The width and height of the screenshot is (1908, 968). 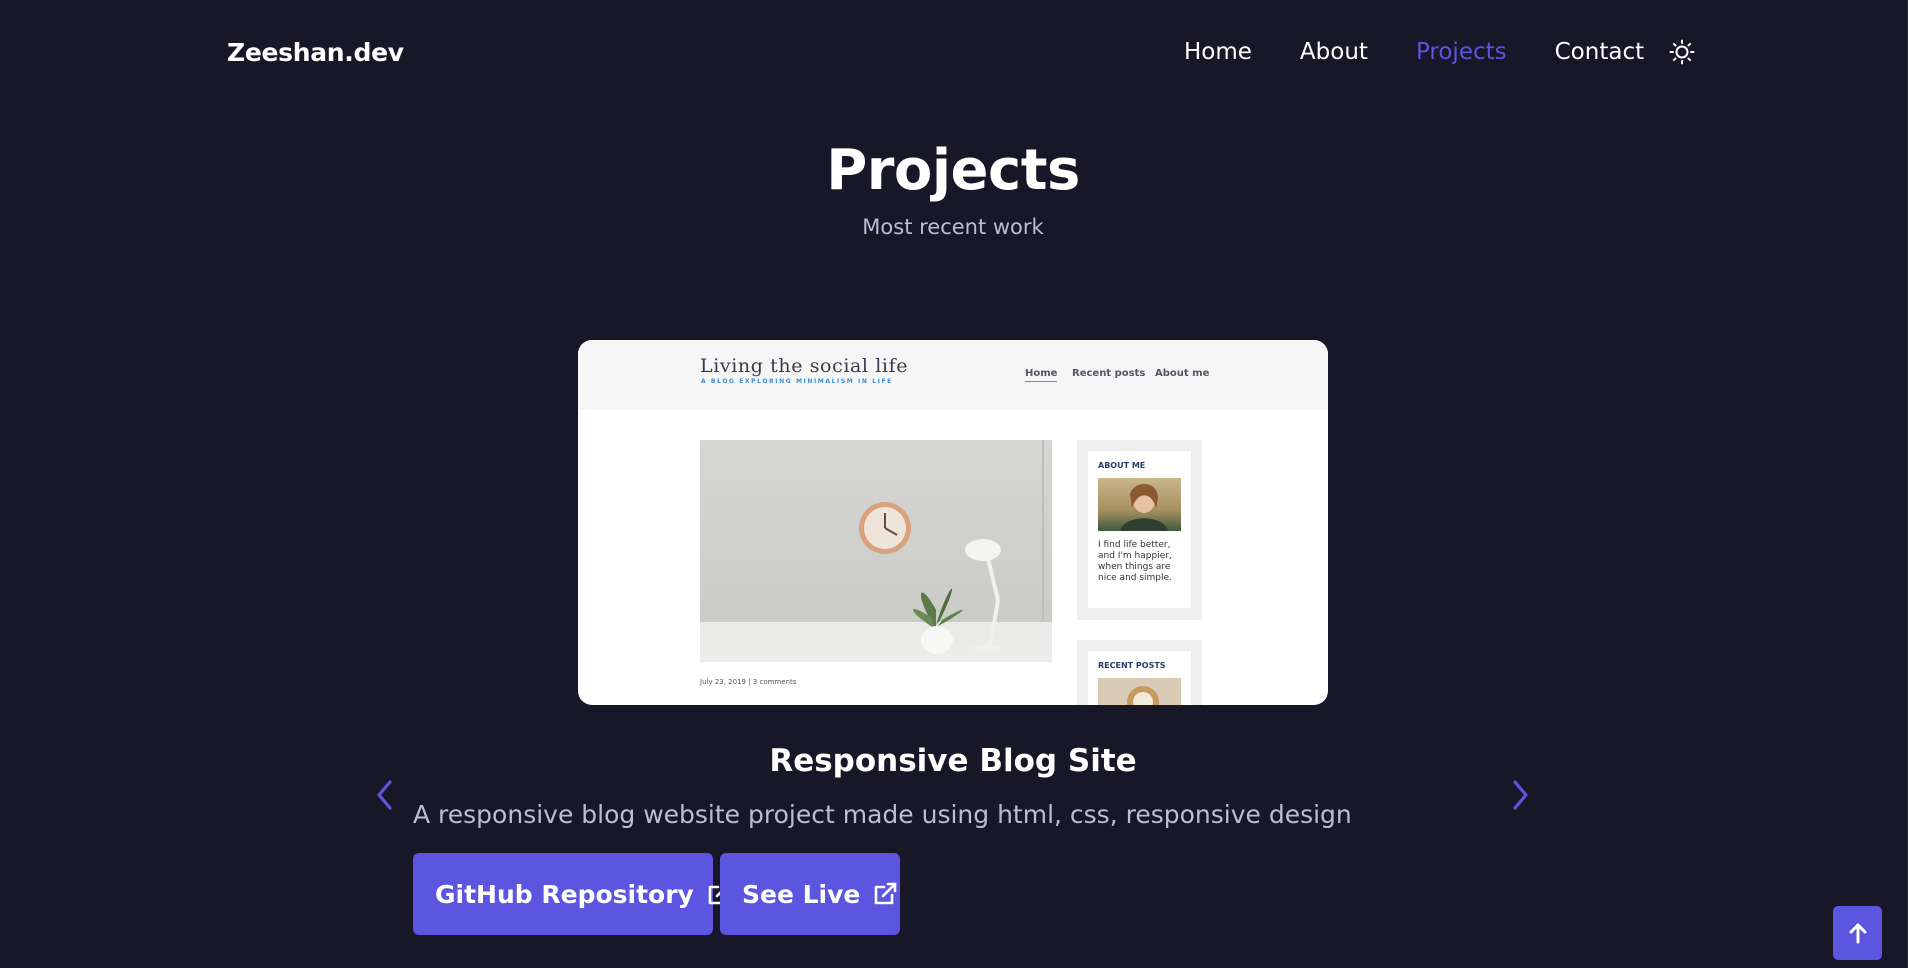 What do you see at coordinates (1334, 52) in the screenshot?
I see `nav-link-about: About` at bounding box center [1334, 52].